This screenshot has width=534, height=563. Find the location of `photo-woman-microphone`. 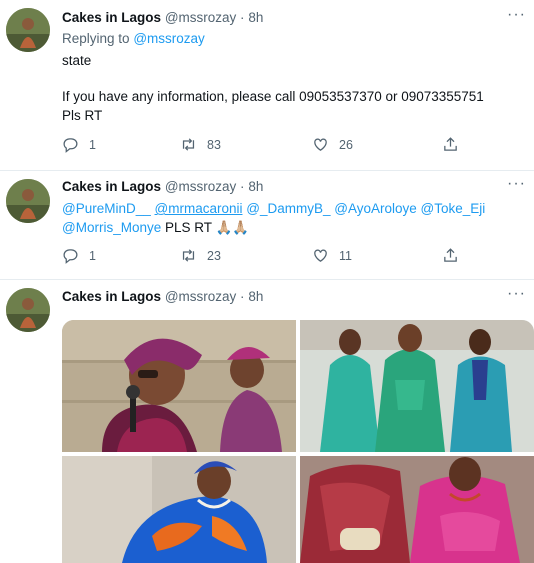

photo-woman-microphone is located at coordinates (179, 386).